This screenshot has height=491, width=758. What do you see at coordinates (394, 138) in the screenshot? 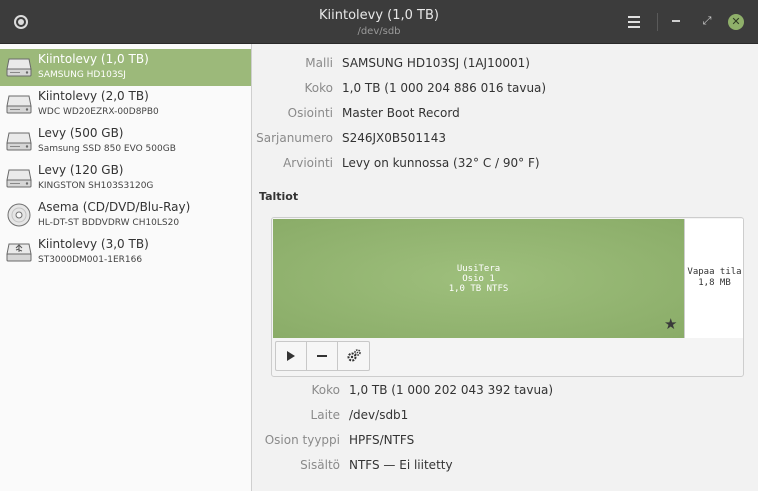
I see `serial-value: S246JX0B501143` at bounding box center [394, 138].